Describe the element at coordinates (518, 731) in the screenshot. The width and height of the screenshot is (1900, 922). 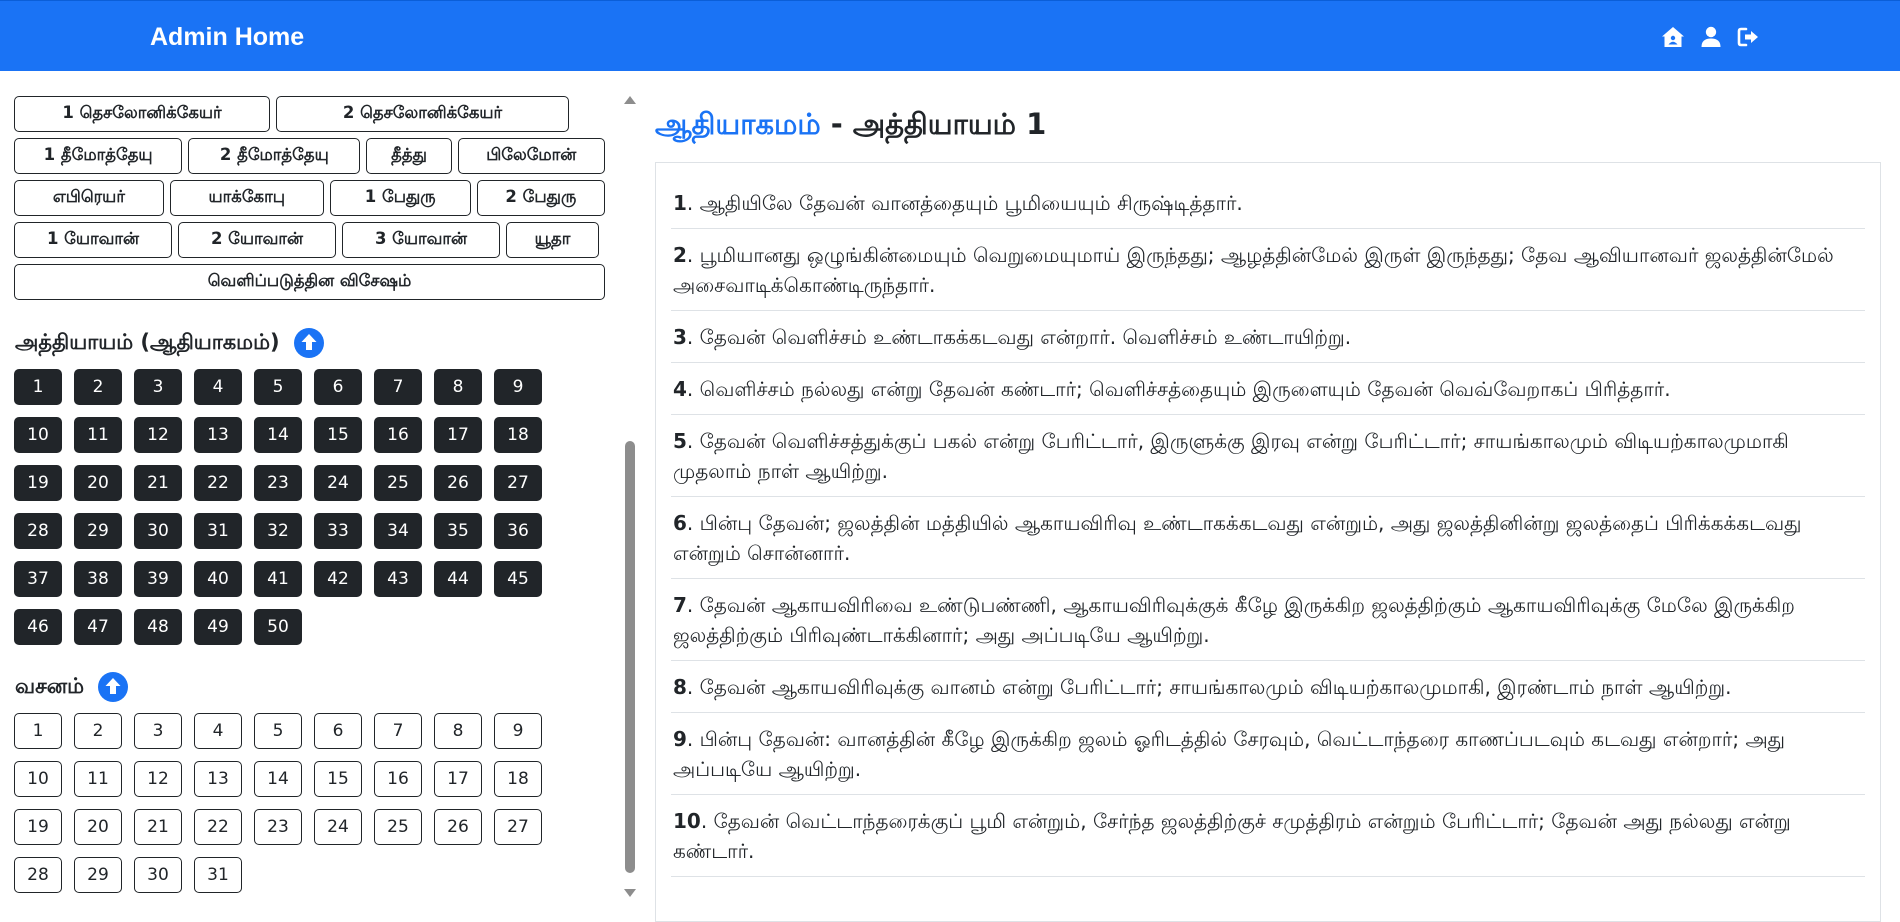
I see `verse-button-9: 9` at that location.